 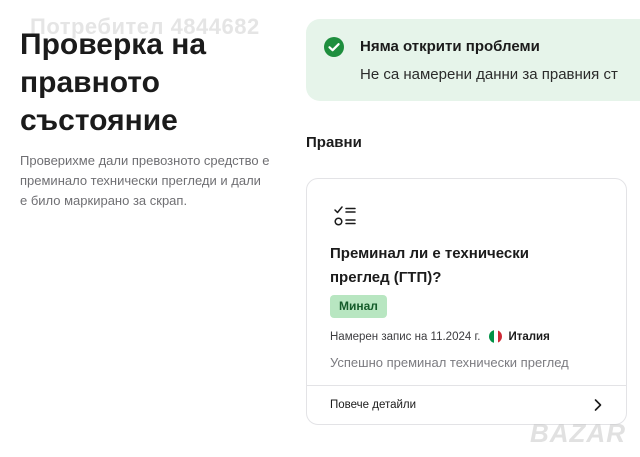 What do you see at coordinates (373, 405) in the screenshot?
I see `more-details-label: Повече детайли` at bounding box center [373, 405].